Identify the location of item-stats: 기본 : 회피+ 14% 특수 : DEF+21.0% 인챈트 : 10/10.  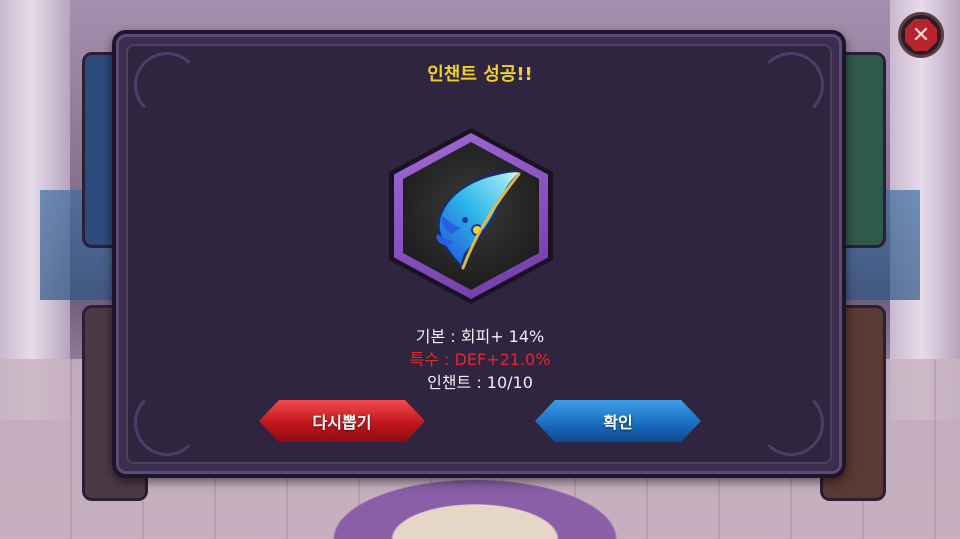
(480, 359).